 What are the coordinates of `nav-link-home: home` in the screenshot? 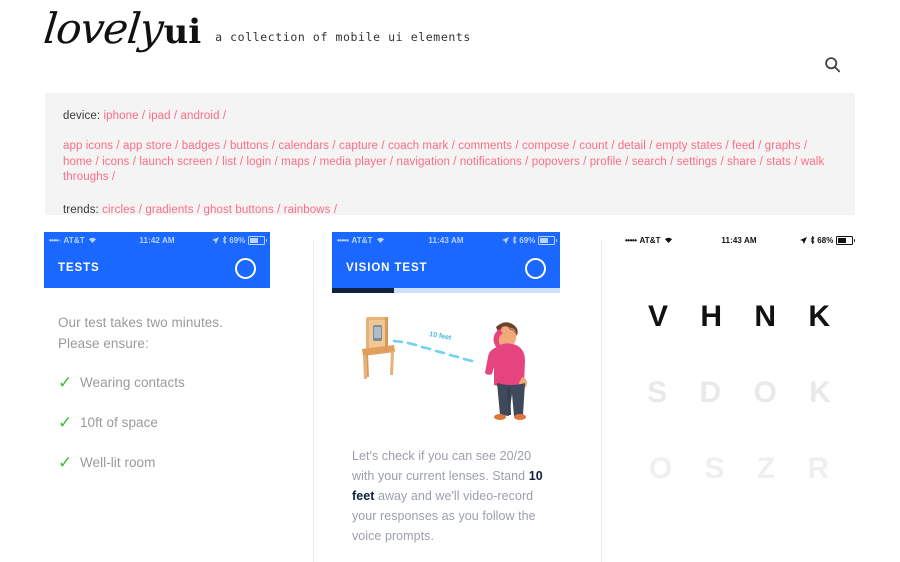 It's located at (77, 162).